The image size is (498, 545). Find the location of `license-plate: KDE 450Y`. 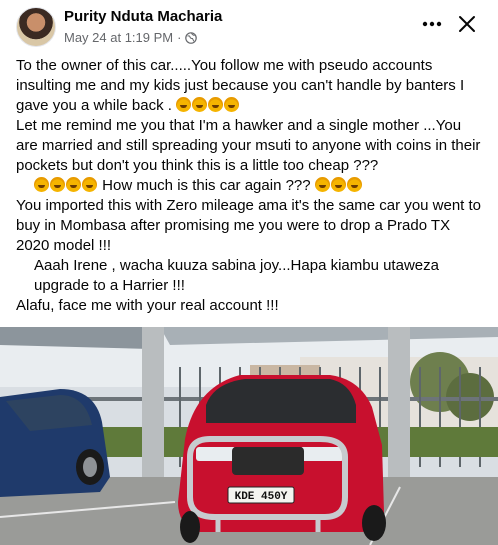

license-plate: KDE 450Y is located at coordinates (261, 497).